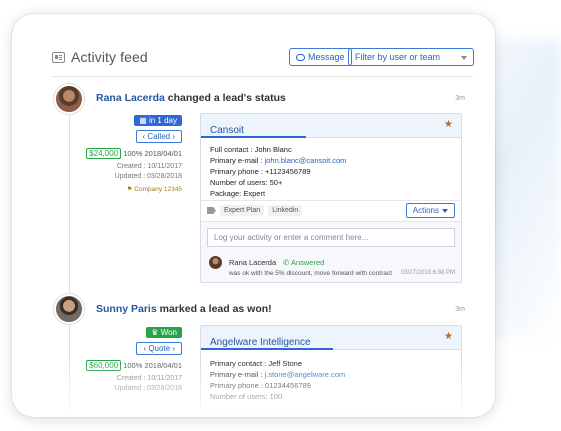 This screenshot has width=561, height=431. What do you see at coordinates (286, 262) in the screenshot?
I see `phone-icon: ✆` at bounding box center [286, 262].